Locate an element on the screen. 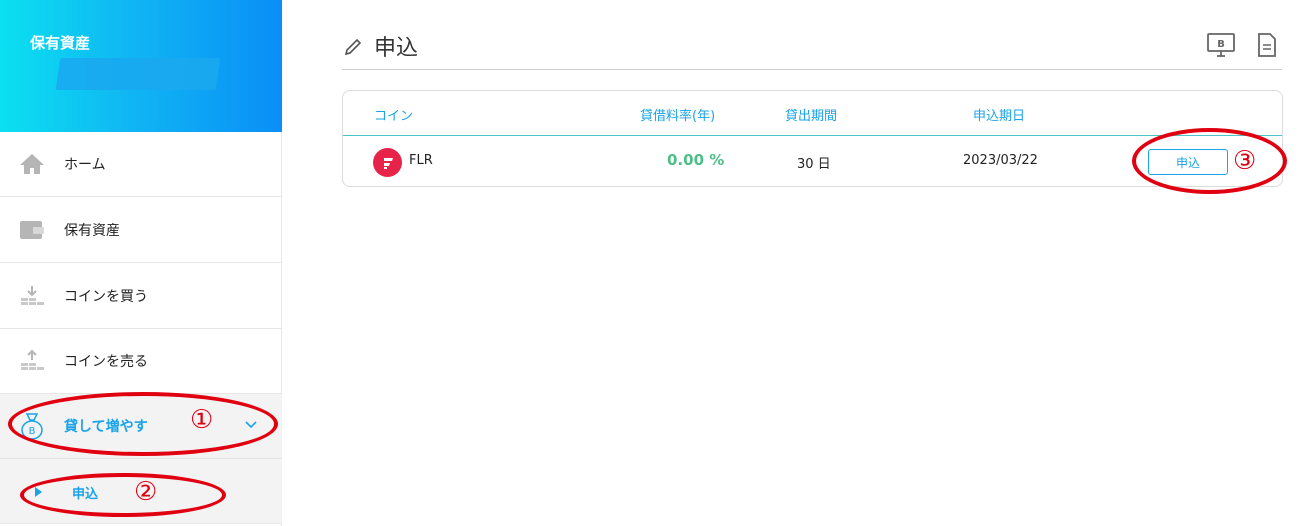  sidebar-item-label: 貸して増やす is located at coordinates (106, 427).